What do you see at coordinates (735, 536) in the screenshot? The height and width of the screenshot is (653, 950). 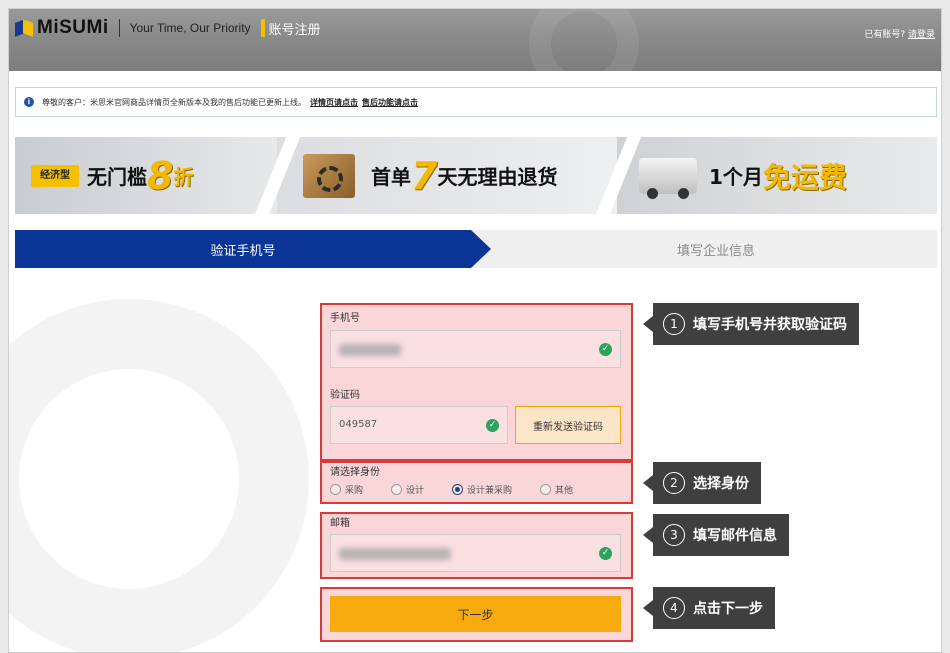 I see `callout-text: 填写邮件信息` at bounding box center [735, 536].